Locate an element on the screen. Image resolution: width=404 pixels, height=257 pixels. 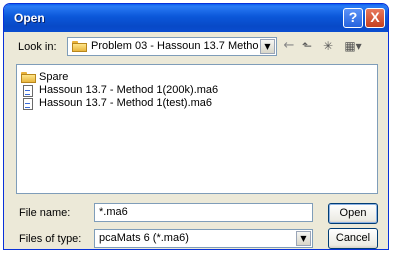
file-type-value: pcaMats 6 (*.ma6) is located at coordinates (144, 238).